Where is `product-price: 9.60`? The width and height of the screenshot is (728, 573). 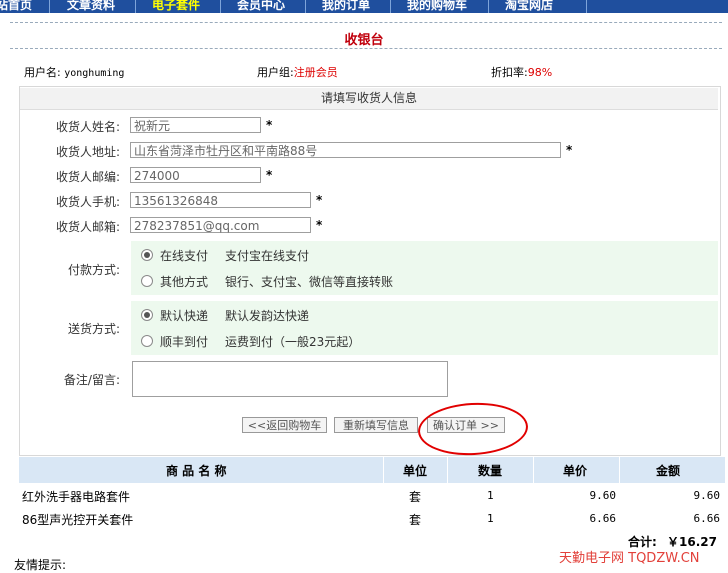 product-price: 9.60 is located at coordinates (603, 495).